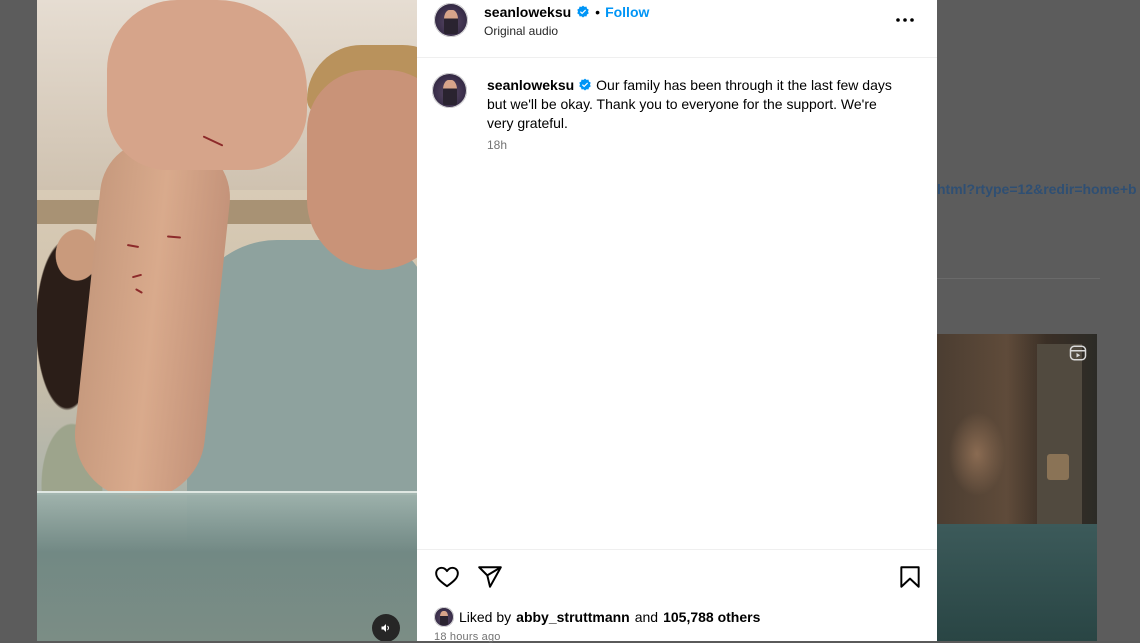 Image resolution: width=1140 pixels, height=643 pixels. I want to click on liked-by-user: abby_struttmann, so click(573, 617).